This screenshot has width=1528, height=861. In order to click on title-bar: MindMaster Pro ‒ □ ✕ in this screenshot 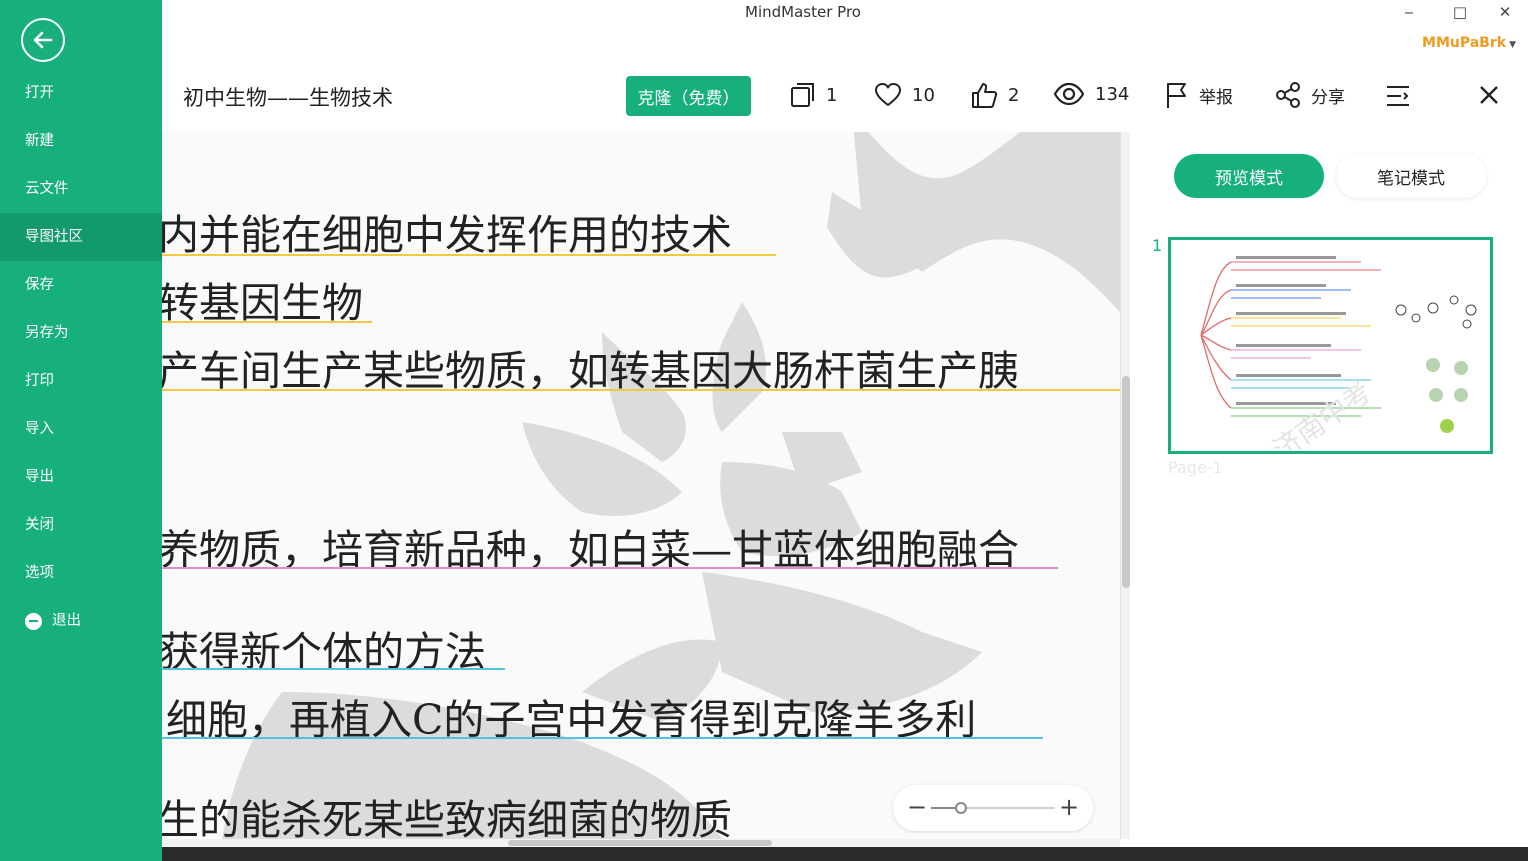, I will do `click(845, 13)`.